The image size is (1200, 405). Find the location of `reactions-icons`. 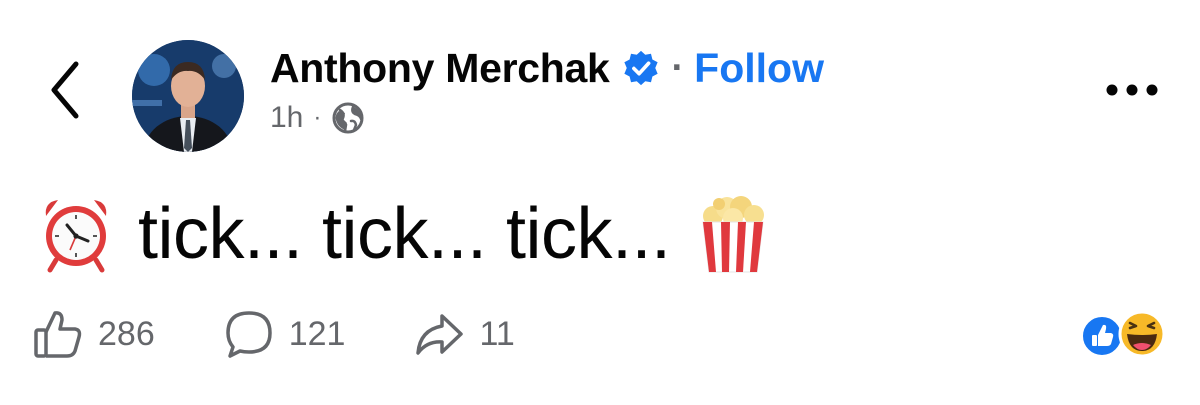

reactions-icons is located at coordinates (1123, 334).